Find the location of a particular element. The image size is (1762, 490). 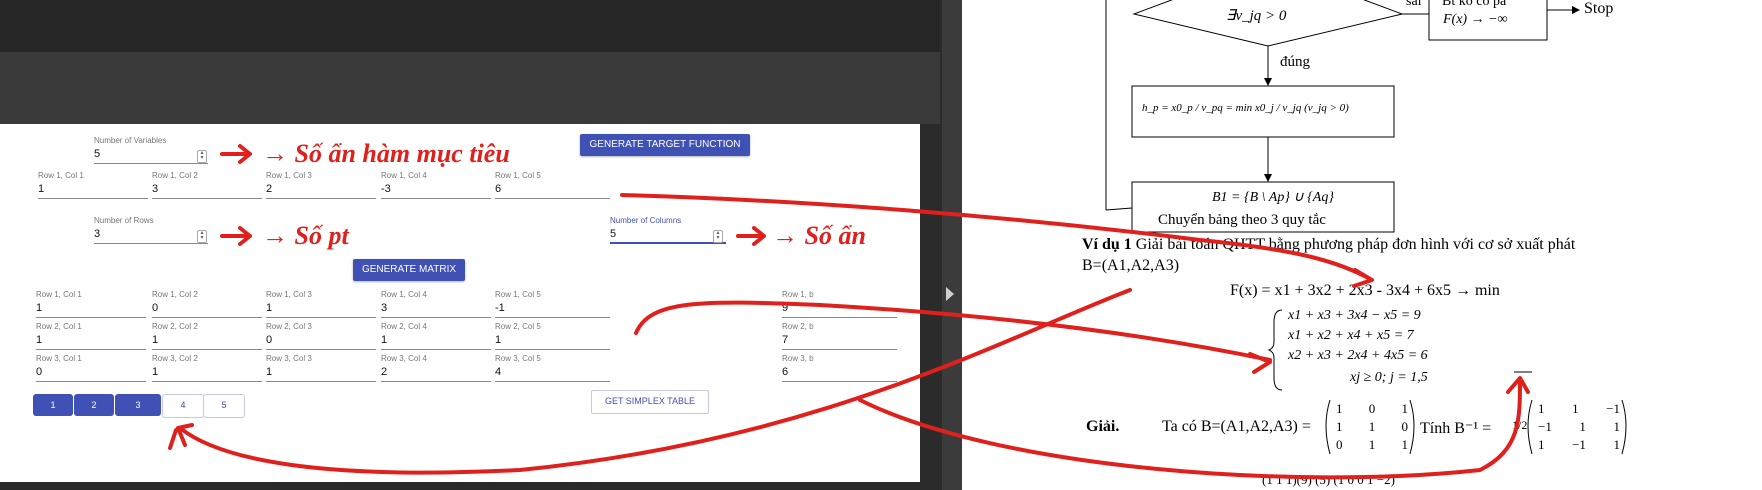

matrix-cell: Row 3, Col 31 is located at coordinates (321, 368).